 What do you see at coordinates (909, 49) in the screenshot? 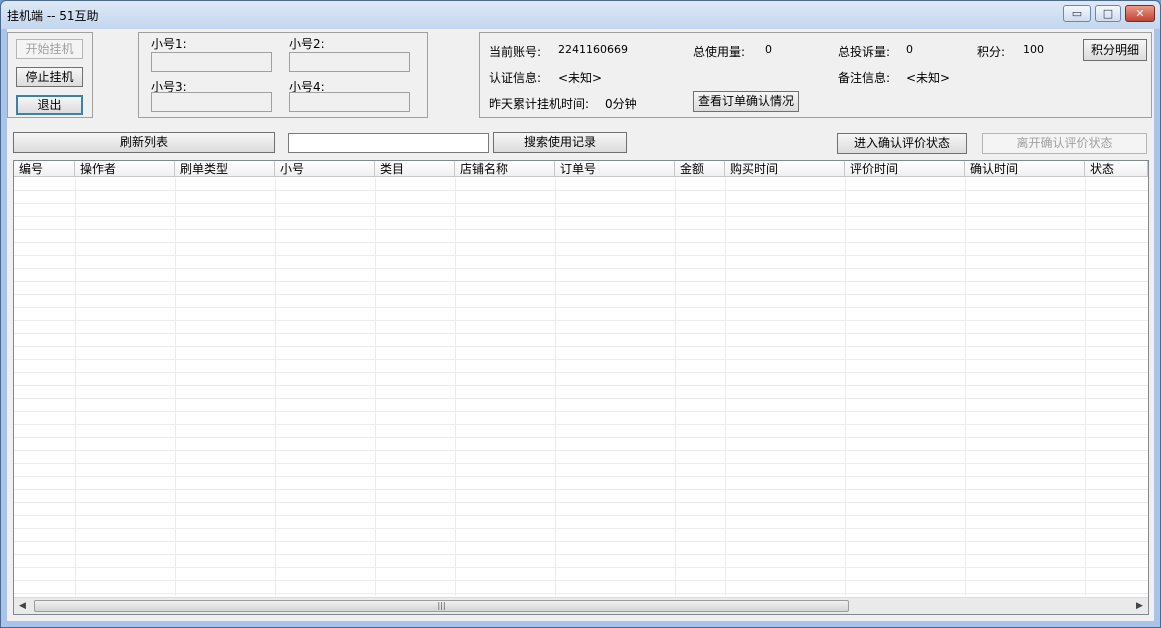
I see `total-complaints-value: 0` at bounding box center [909, 49].